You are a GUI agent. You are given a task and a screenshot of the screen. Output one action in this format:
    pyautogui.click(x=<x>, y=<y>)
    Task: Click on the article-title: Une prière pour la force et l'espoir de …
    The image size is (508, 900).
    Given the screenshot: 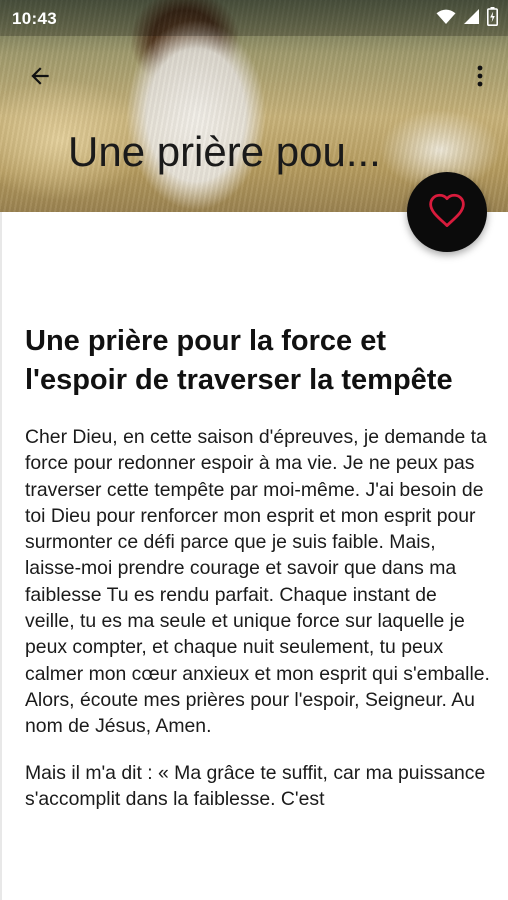 What is the action you would take?
    pyautogui.click(x=239, y=360)
    